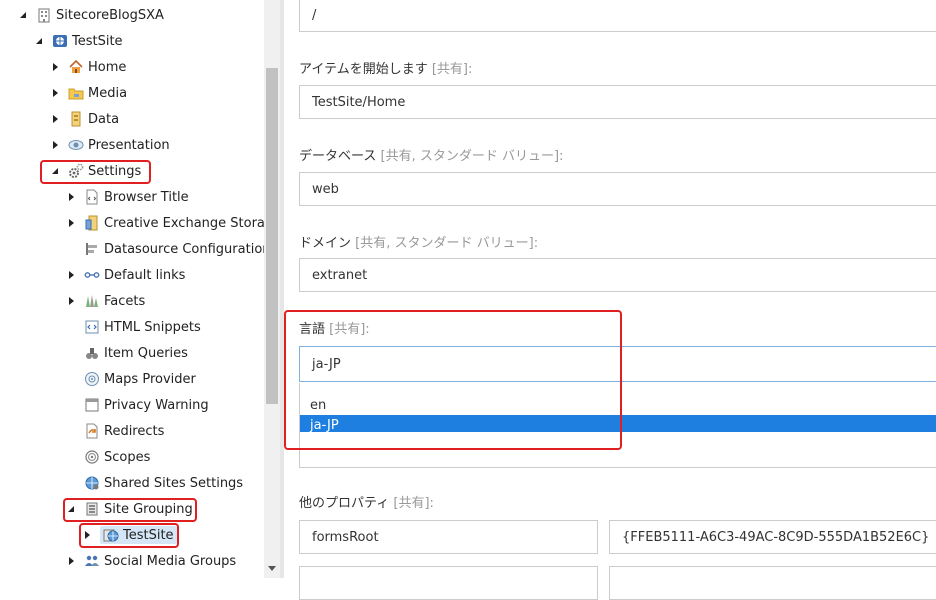  I want to click on tree-node-presentation: Presentation, so click(110, 145).